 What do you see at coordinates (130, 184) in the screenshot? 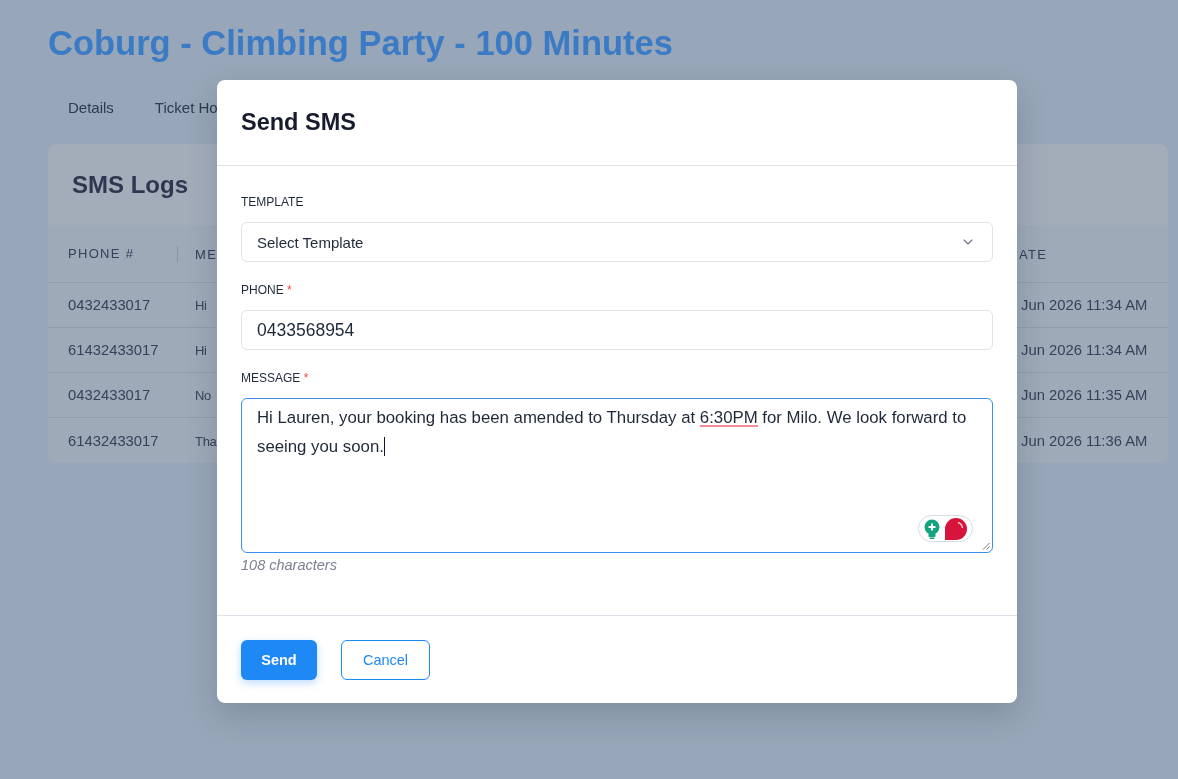
I see `card-title: SMS Logs` at bounding box center [130, 184].